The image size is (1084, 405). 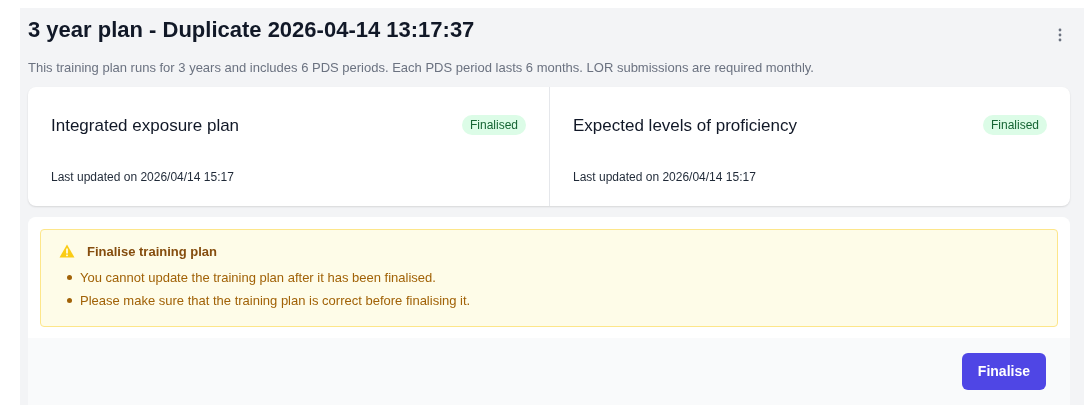 I want to click on finalise-button: Finalise, so click(x=1003, y=371).